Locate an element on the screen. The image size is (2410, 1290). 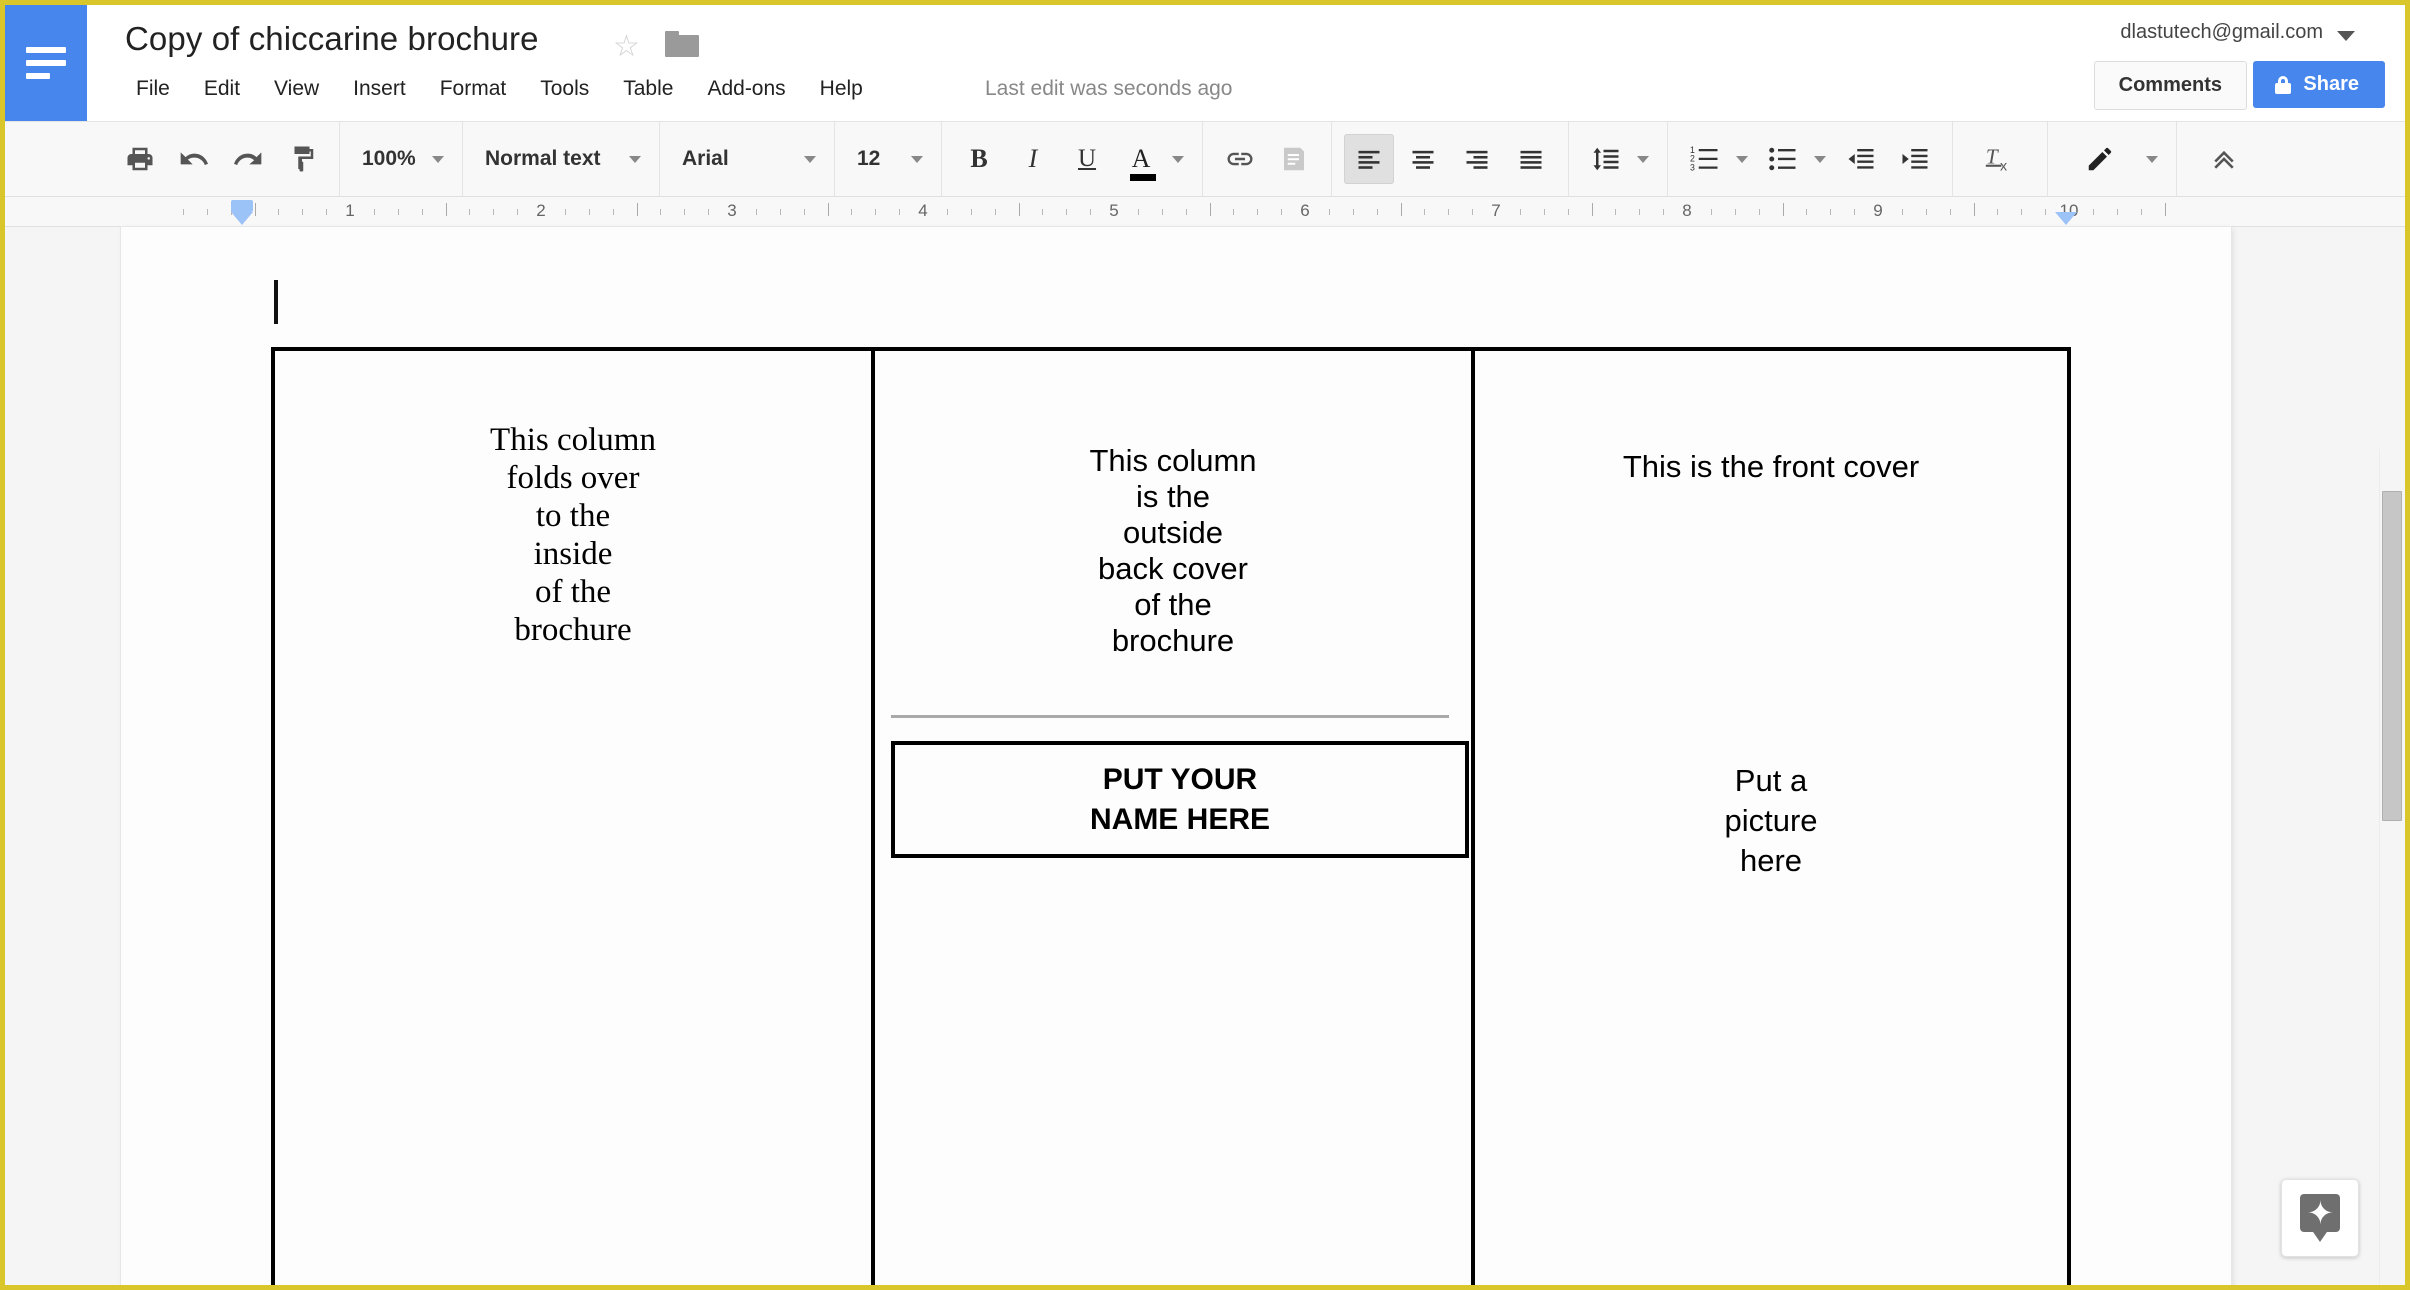
toolbar-group-insert is located at coordinates (1267, 159).